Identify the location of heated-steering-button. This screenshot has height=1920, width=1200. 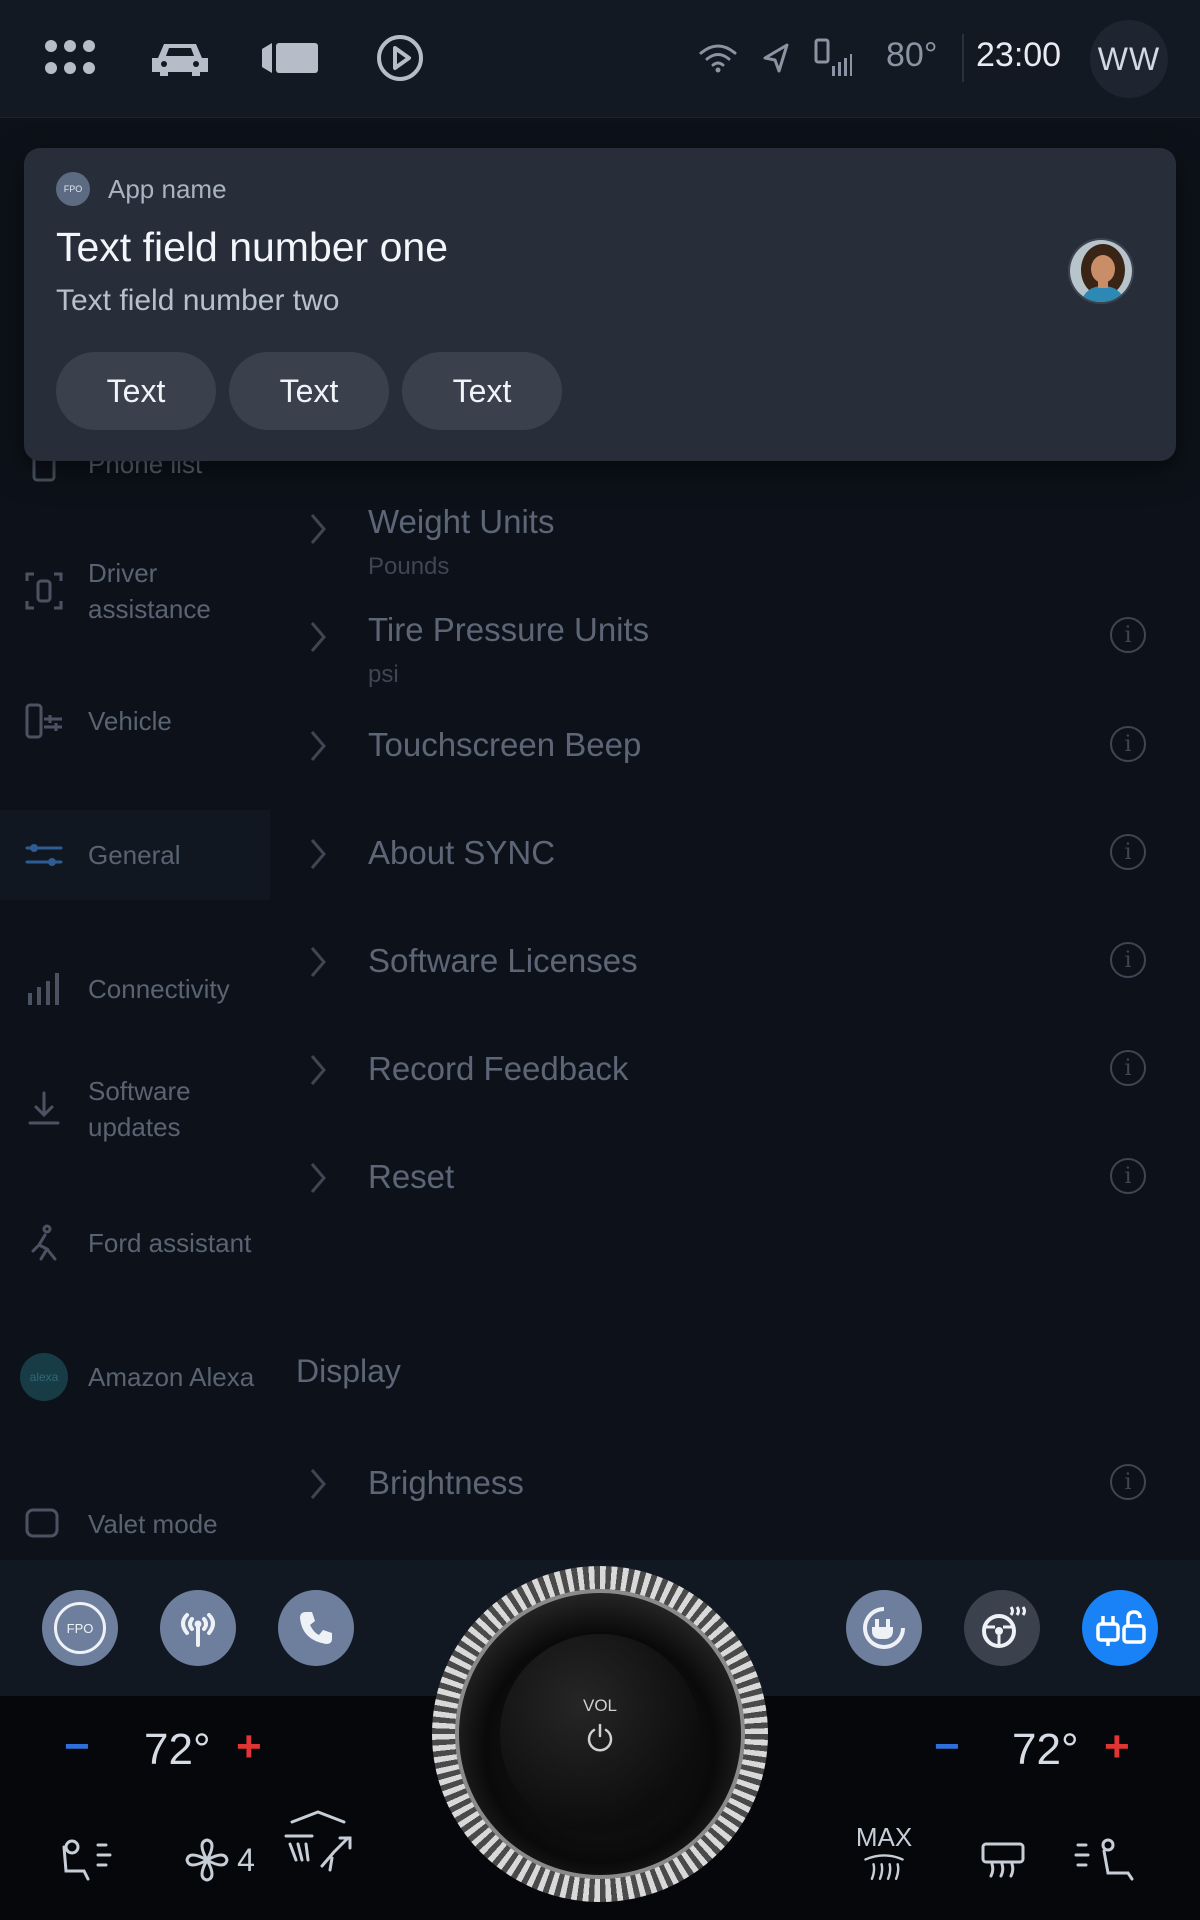
(1002, 1628).